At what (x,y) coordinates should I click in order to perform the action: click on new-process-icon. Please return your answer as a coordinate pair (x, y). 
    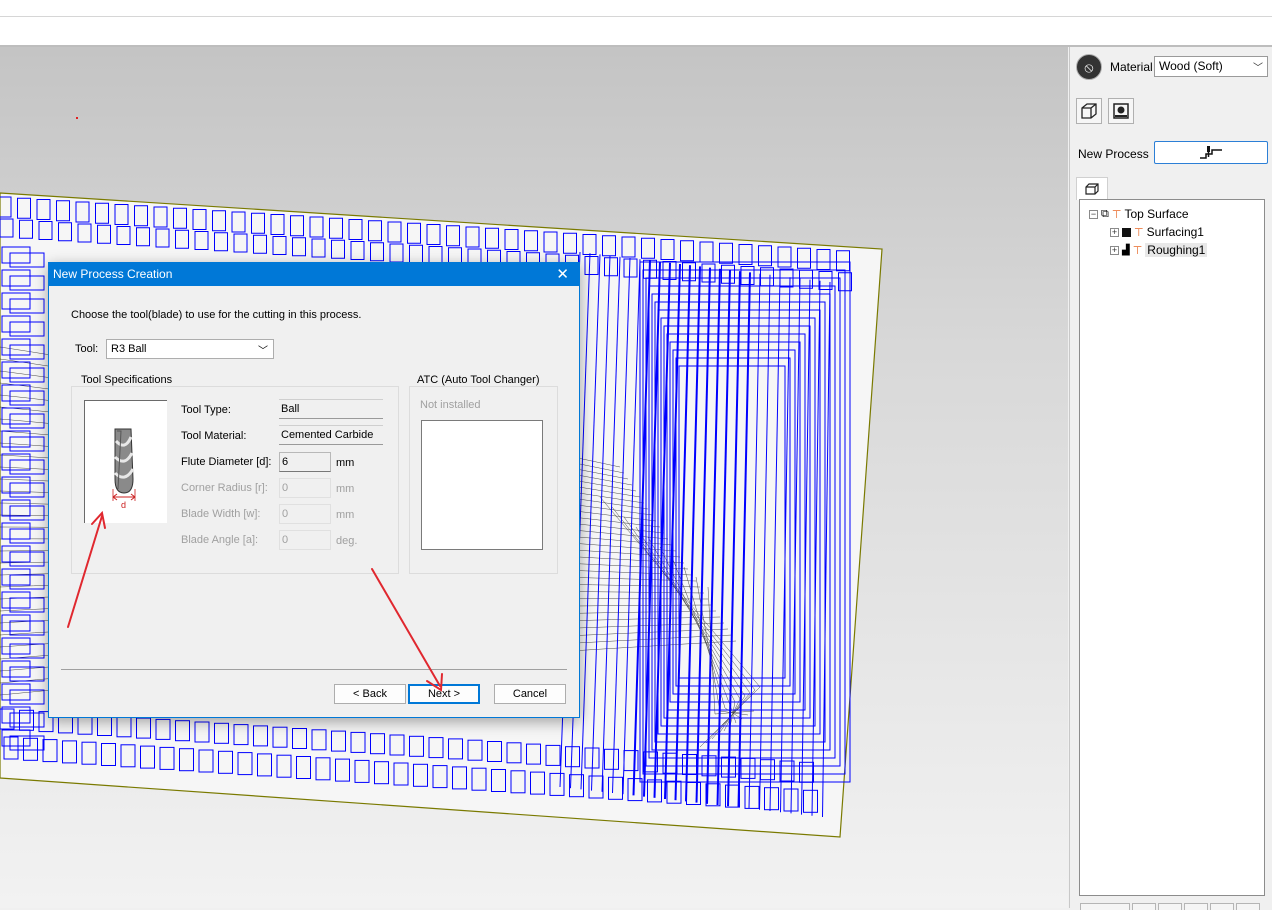
    Looking at the image, I should click on (1211, 152).